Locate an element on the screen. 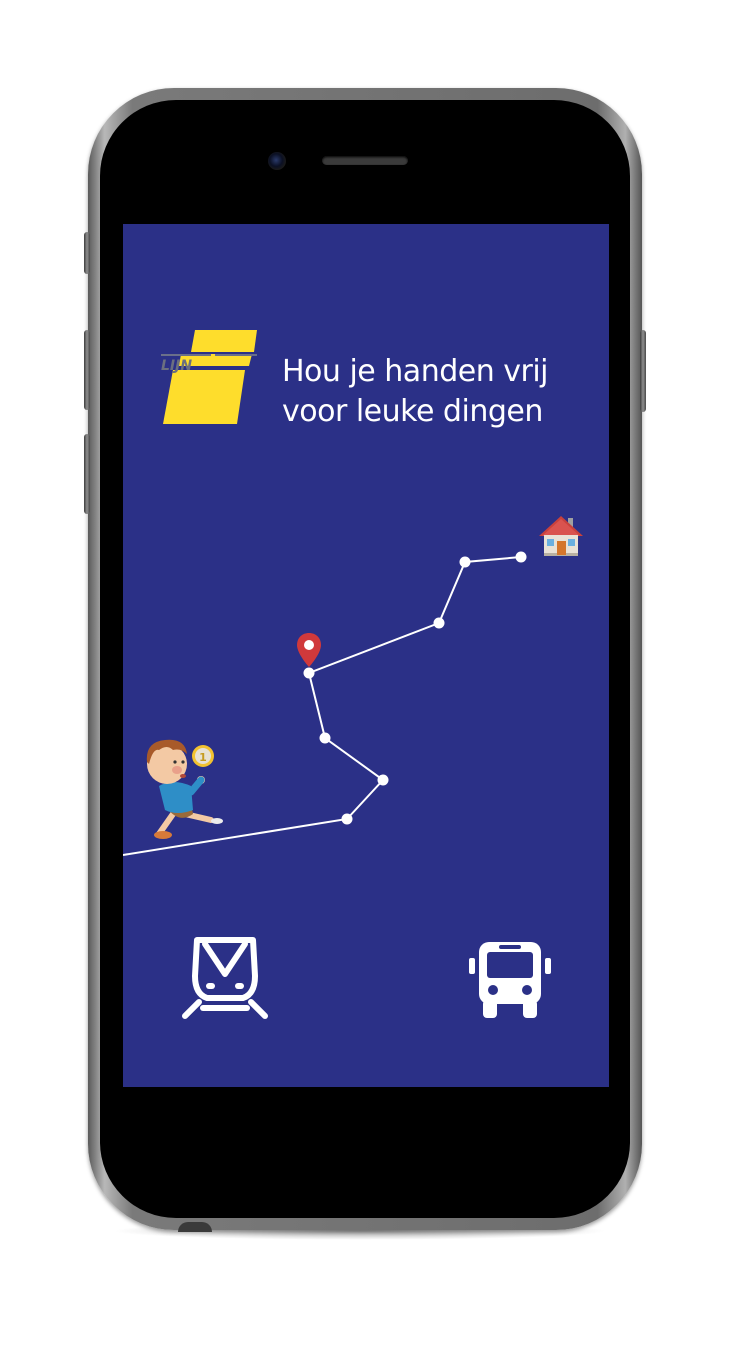 The width and height of the screenshot is (732, 1348). coin-label: 1 is located at coordinates (203, 757).